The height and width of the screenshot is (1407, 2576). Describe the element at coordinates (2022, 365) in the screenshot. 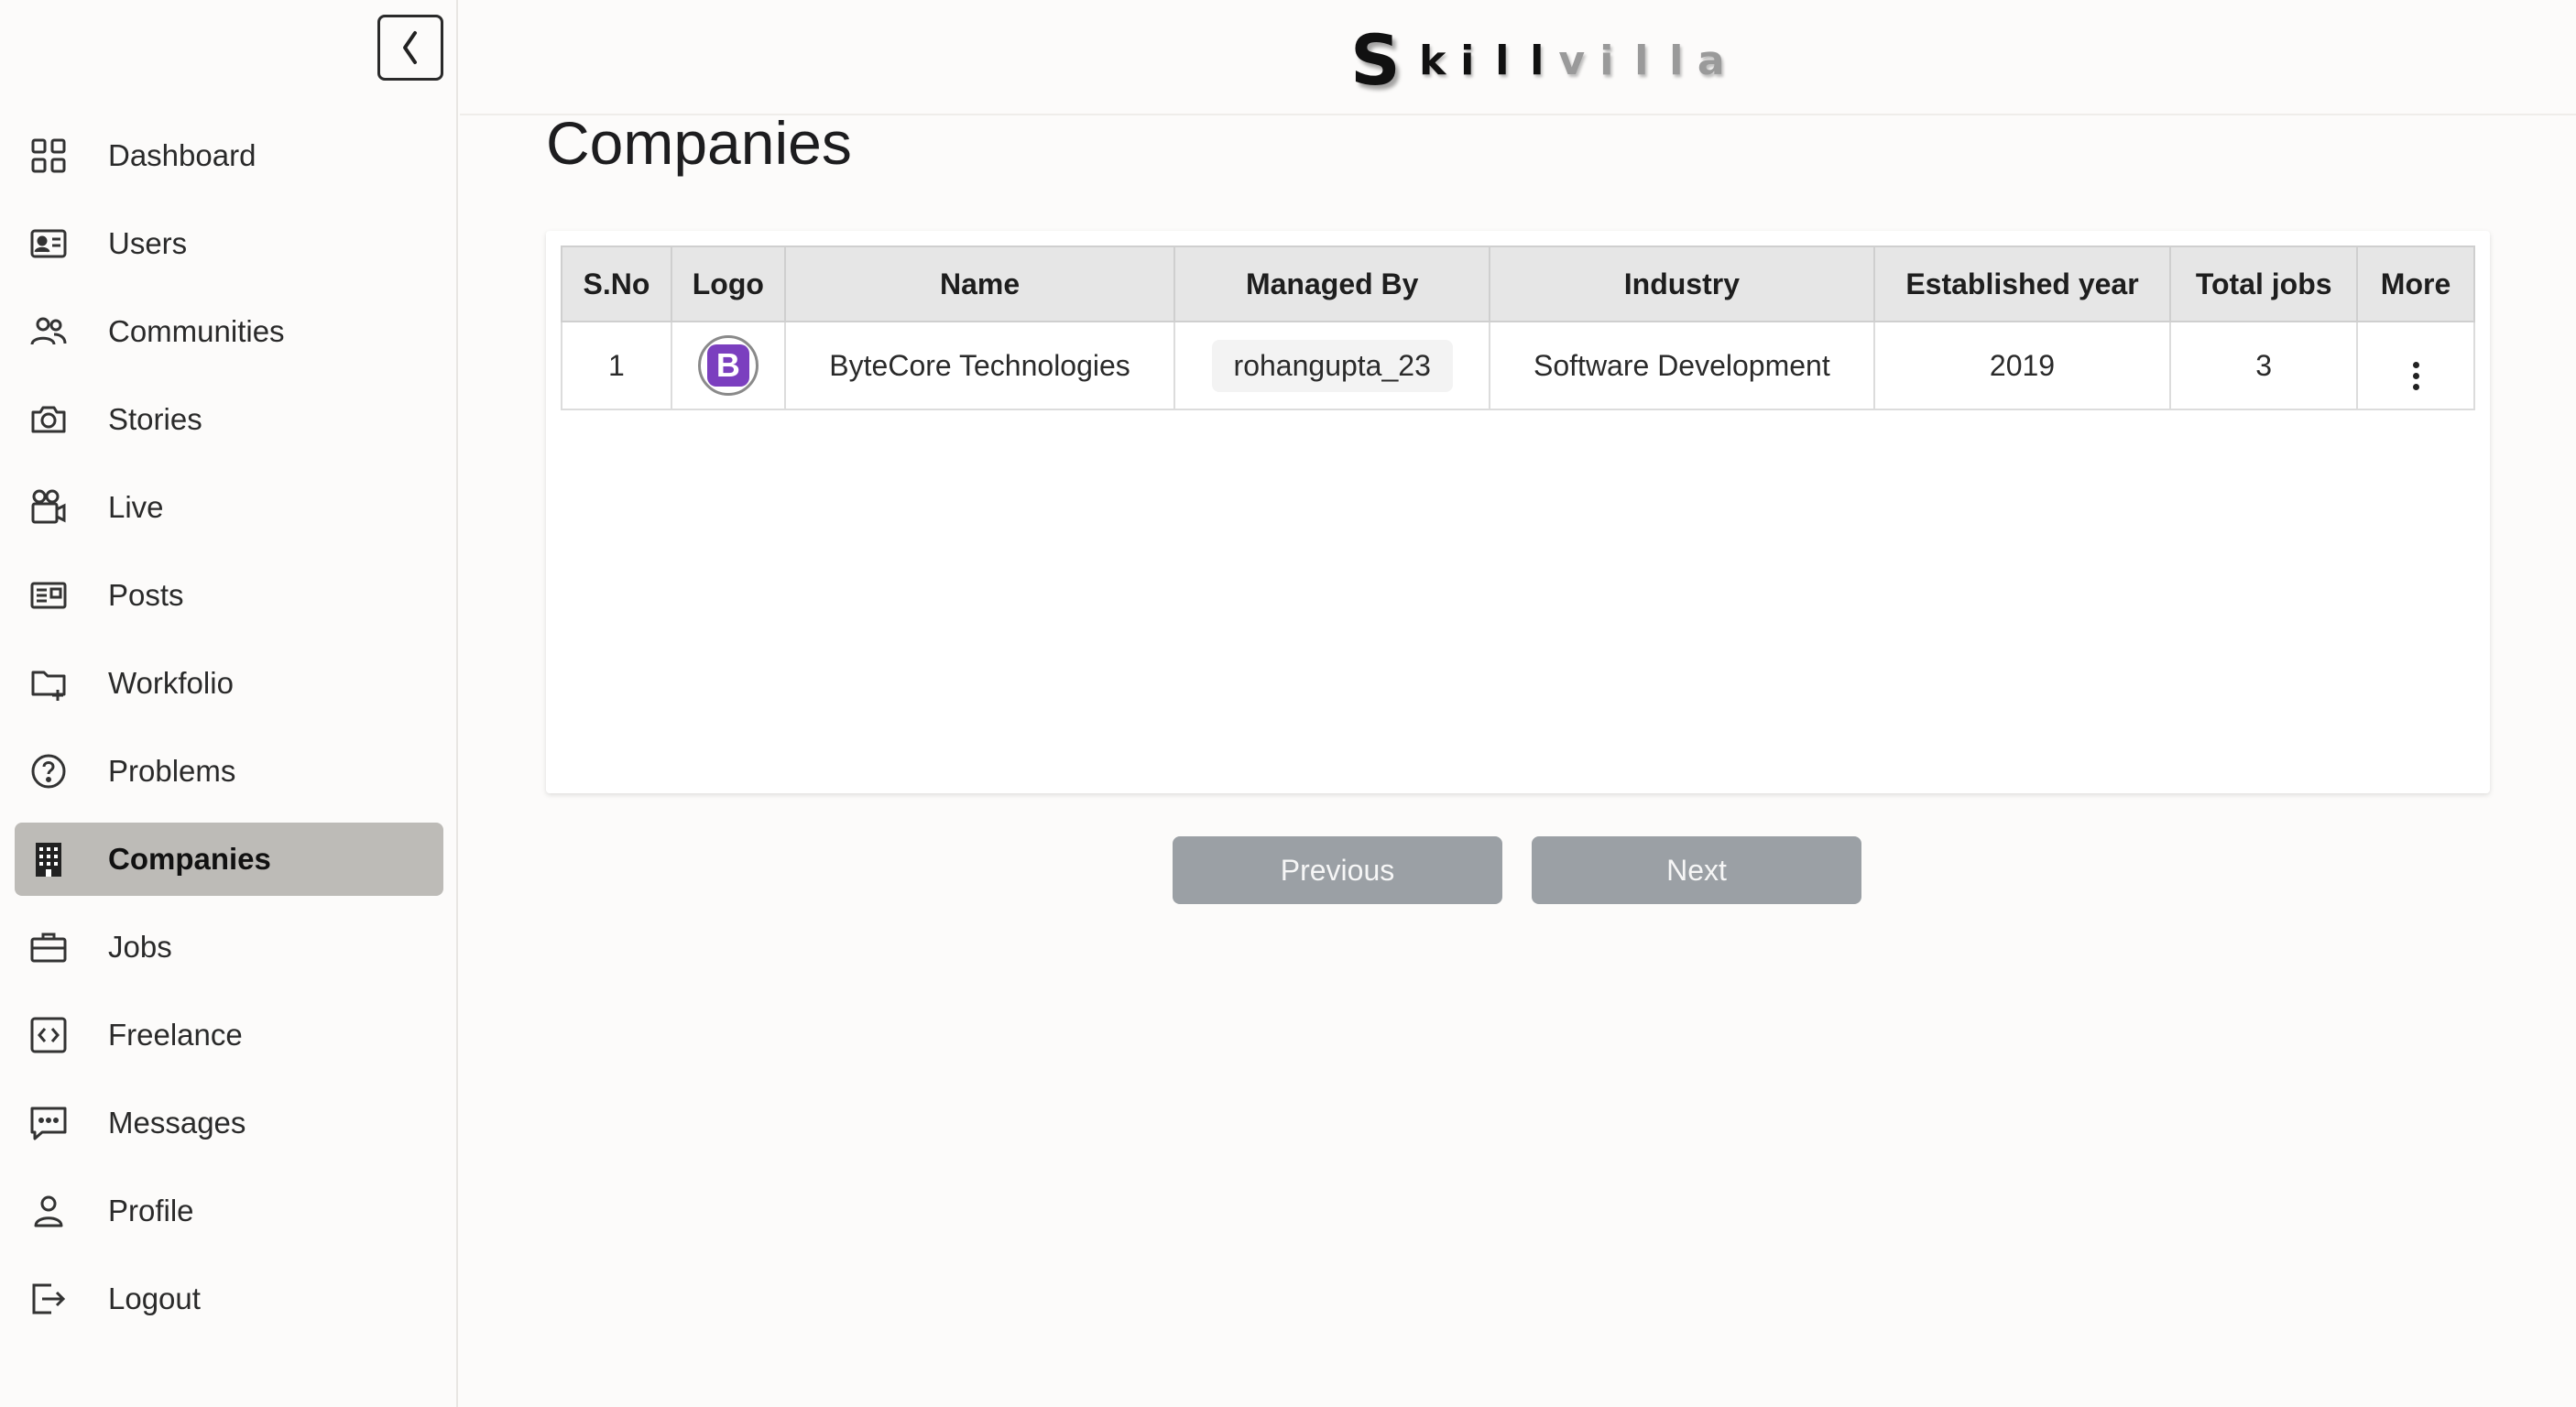

I see `cell-established-year: 2019` at that location.